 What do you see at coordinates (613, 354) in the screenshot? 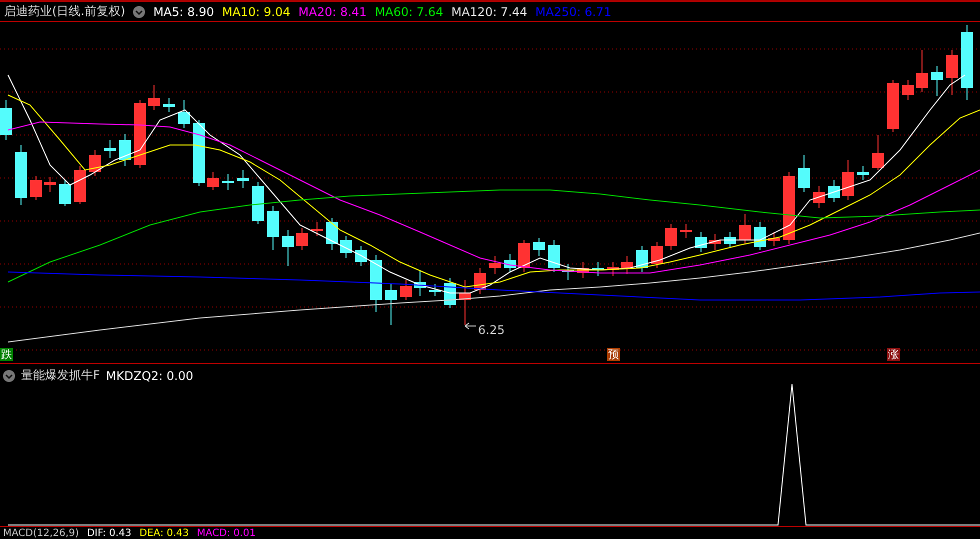
I see `signal-marker: 预` at bounding box center [613, 354].